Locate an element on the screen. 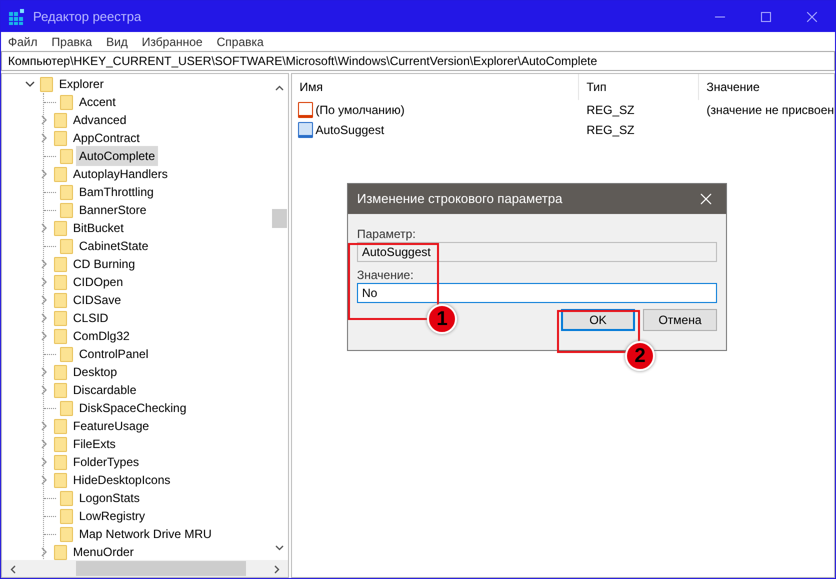  tree-item: Explorer is located at coordinates (81, 84).